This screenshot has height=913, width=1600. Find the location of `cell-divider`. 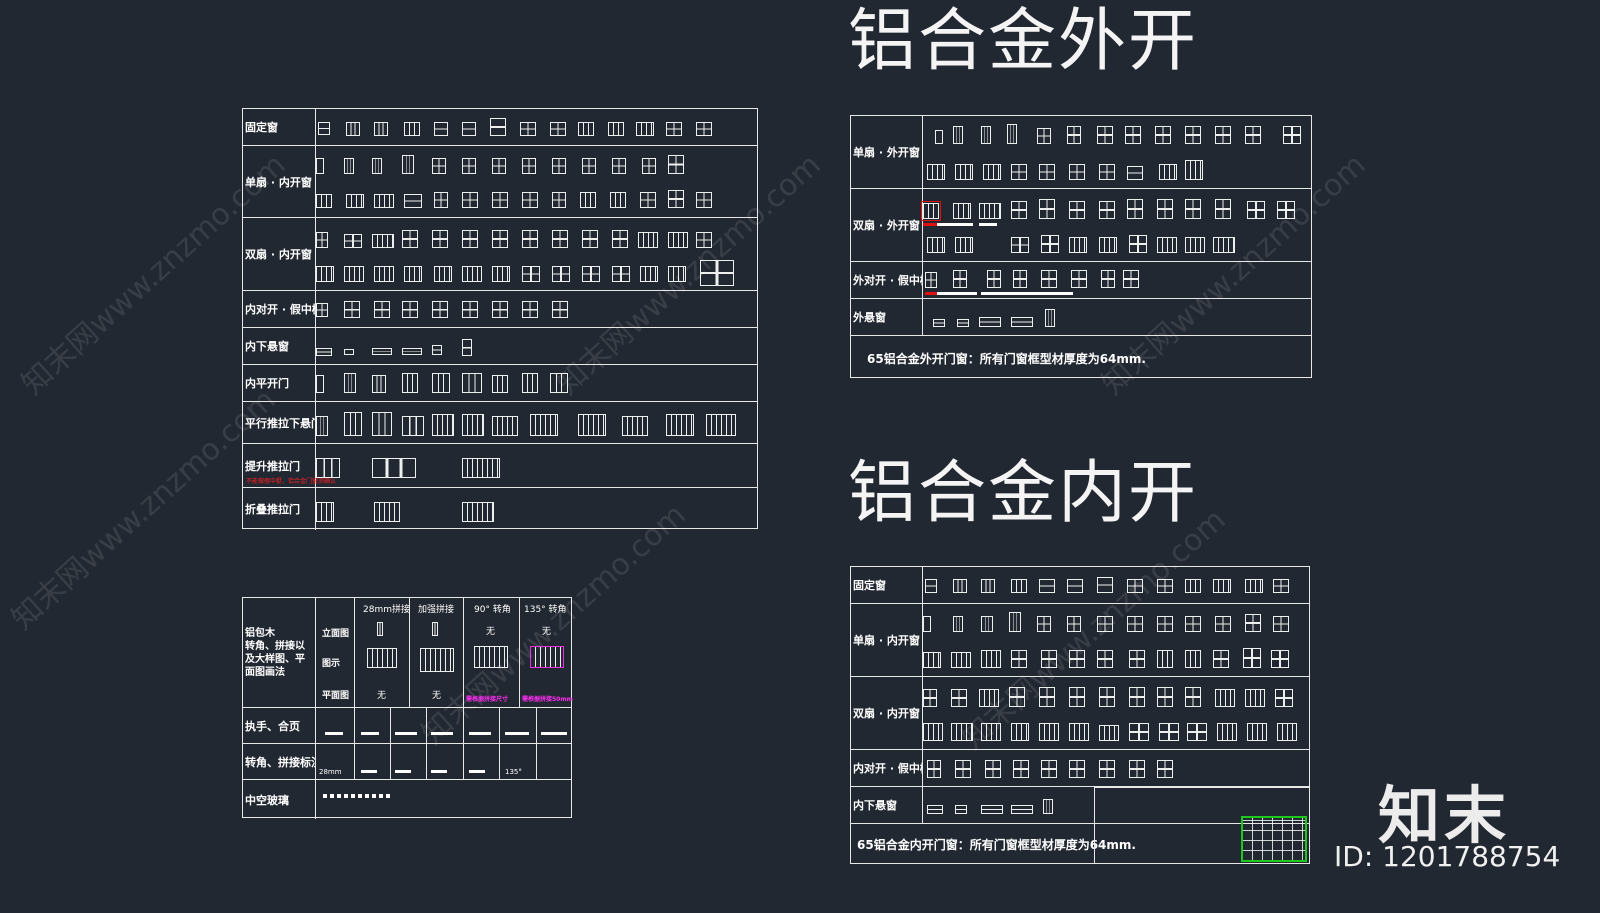

cell-divider is located at coordinates (463, 761).